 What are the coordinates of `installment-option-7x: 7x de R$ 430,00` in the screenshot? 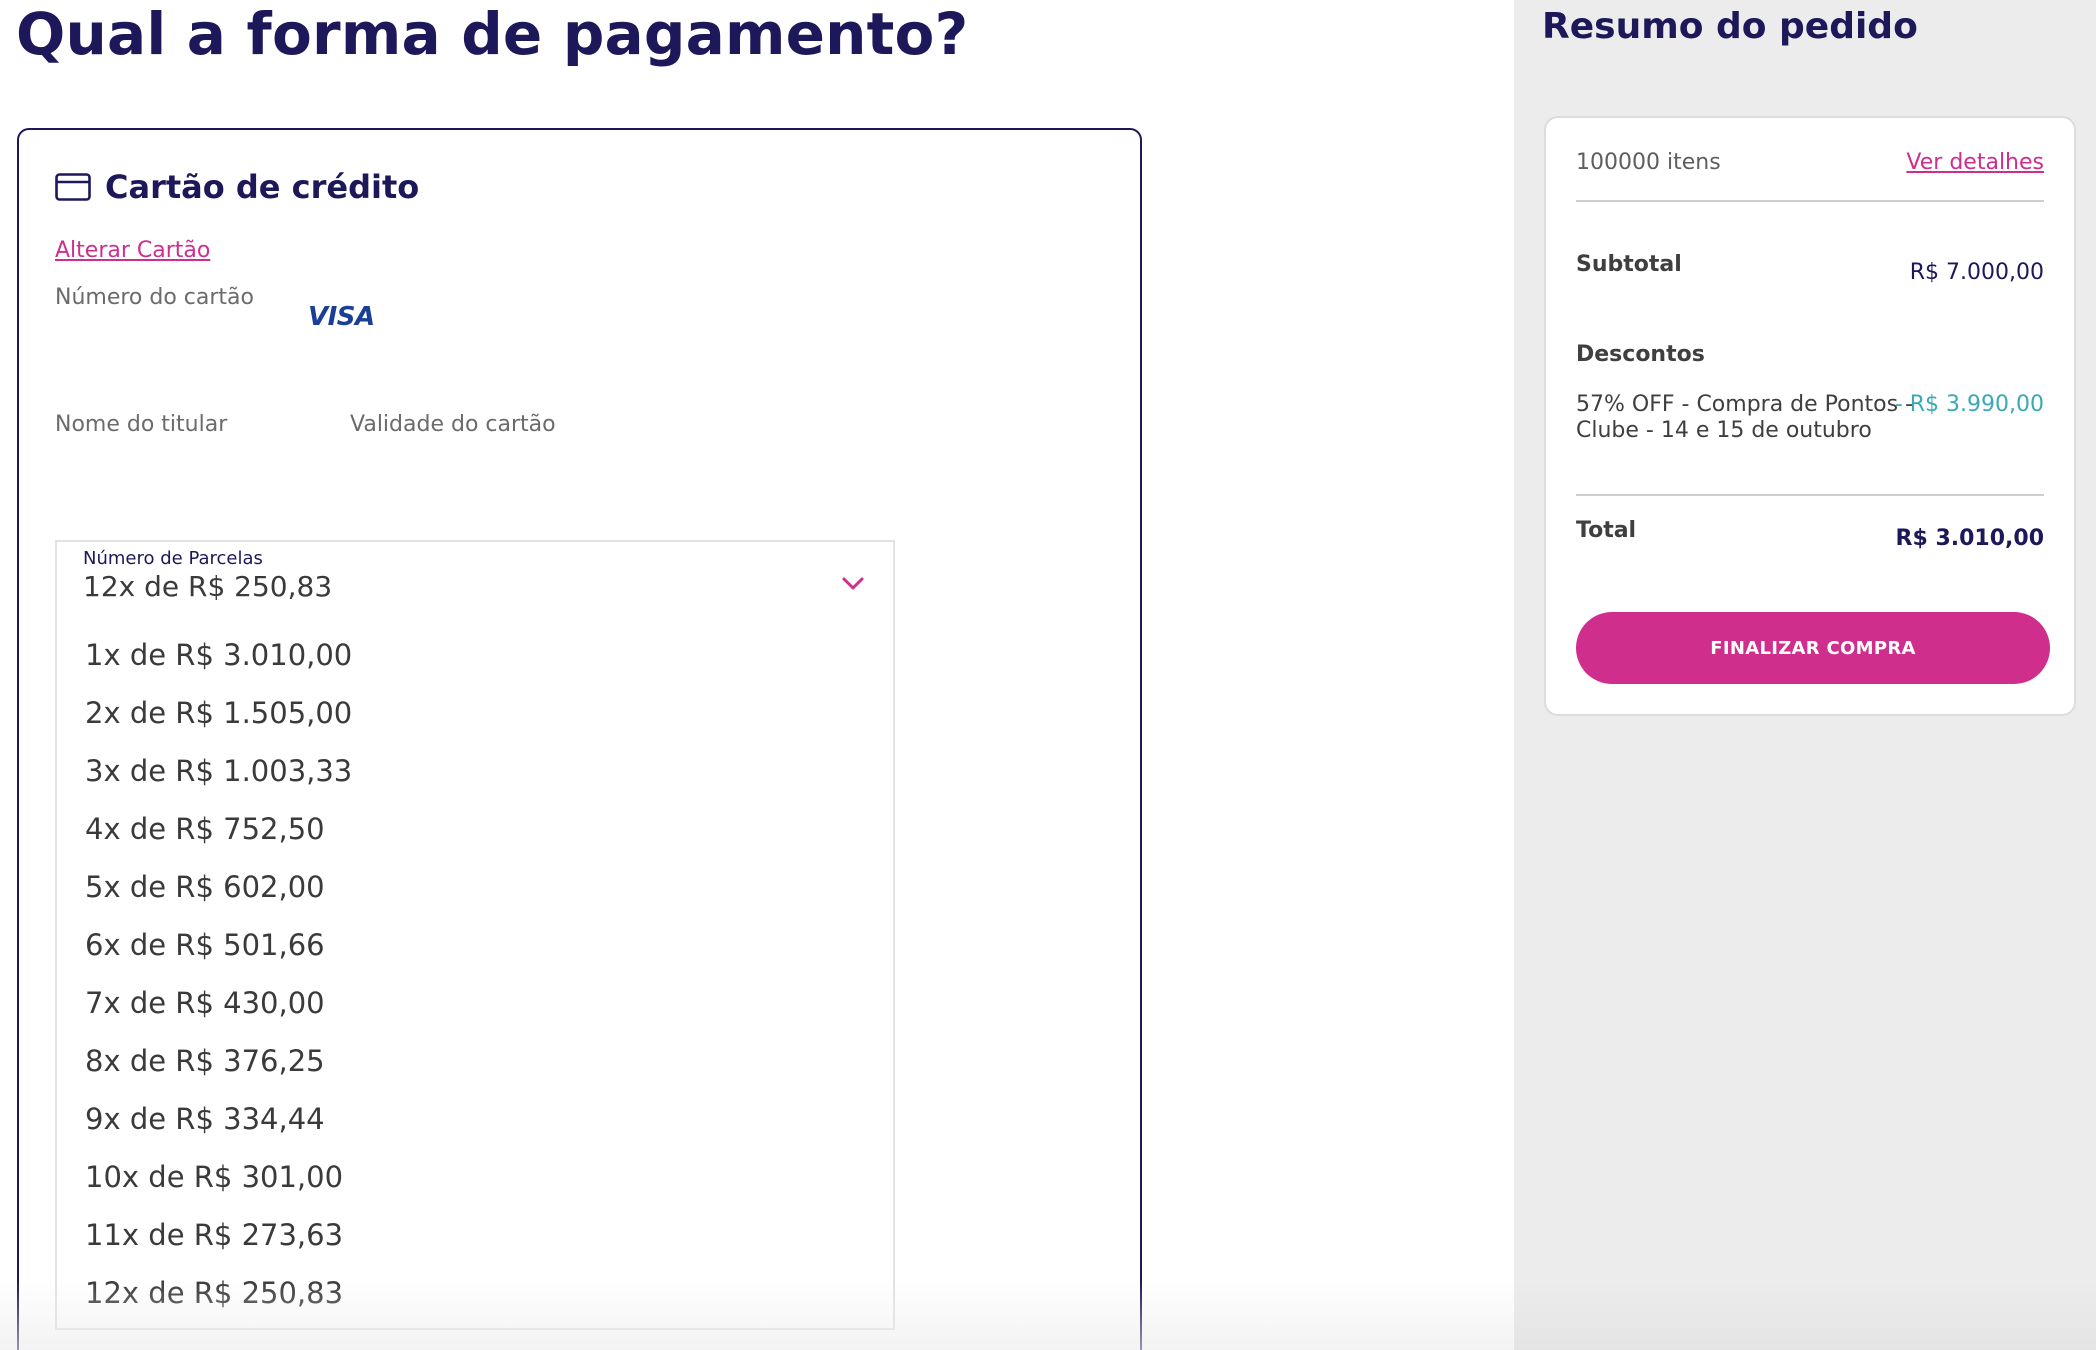 It's located at (475, 1003).